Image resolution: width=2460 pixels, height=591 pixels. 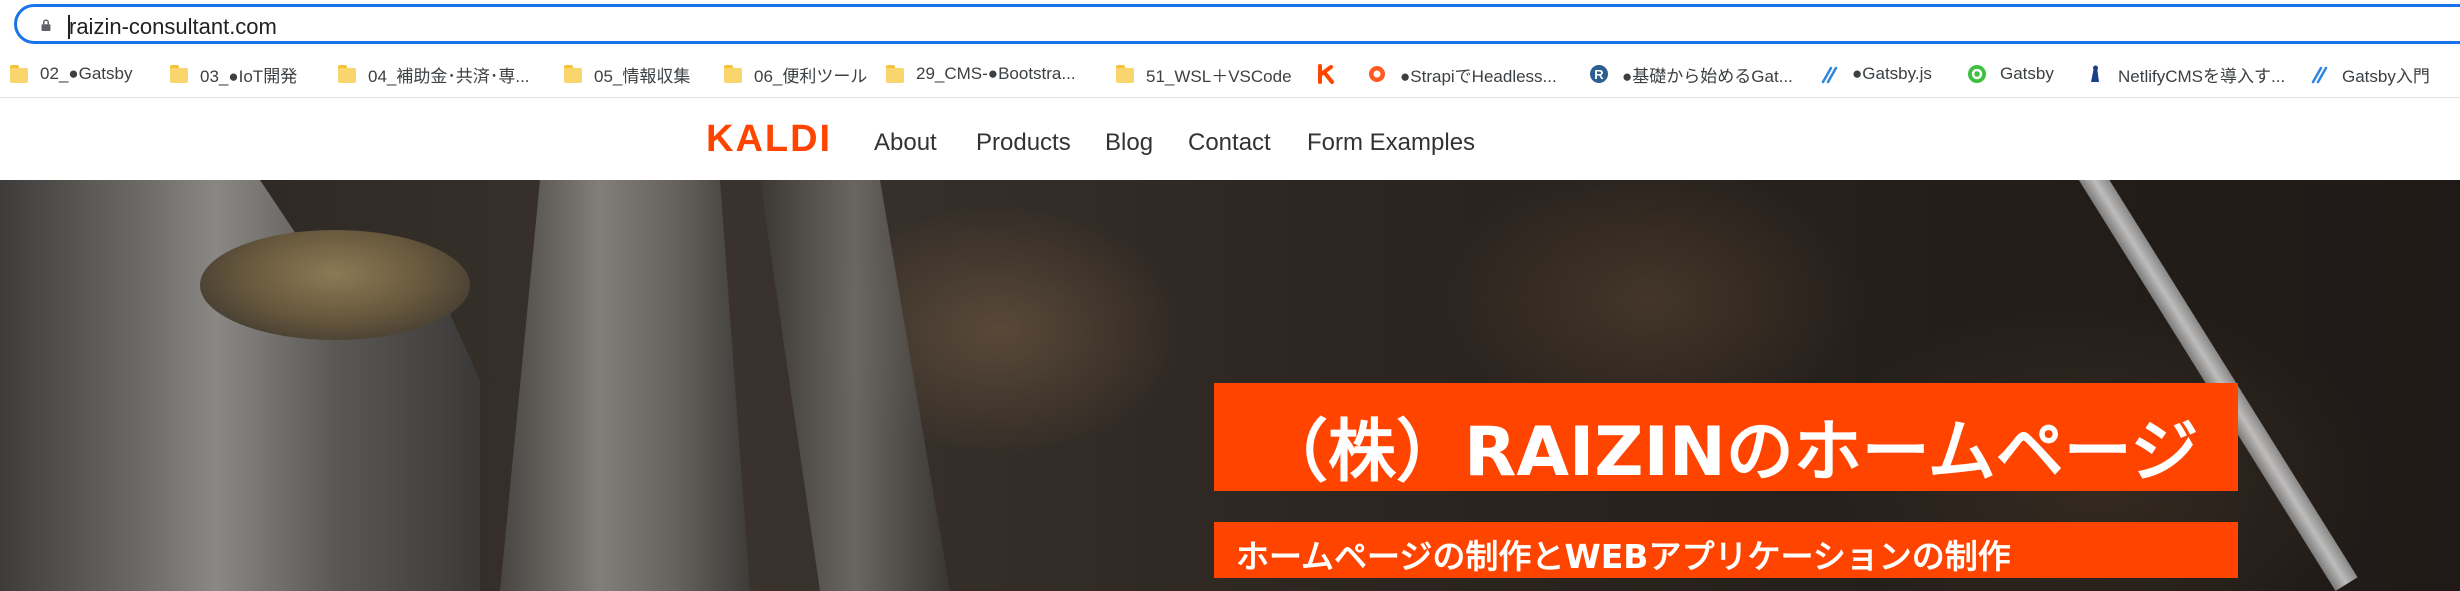 I want to click on bookmark-folder-tools: 06_便利ツール, so click(x=795, y=74).